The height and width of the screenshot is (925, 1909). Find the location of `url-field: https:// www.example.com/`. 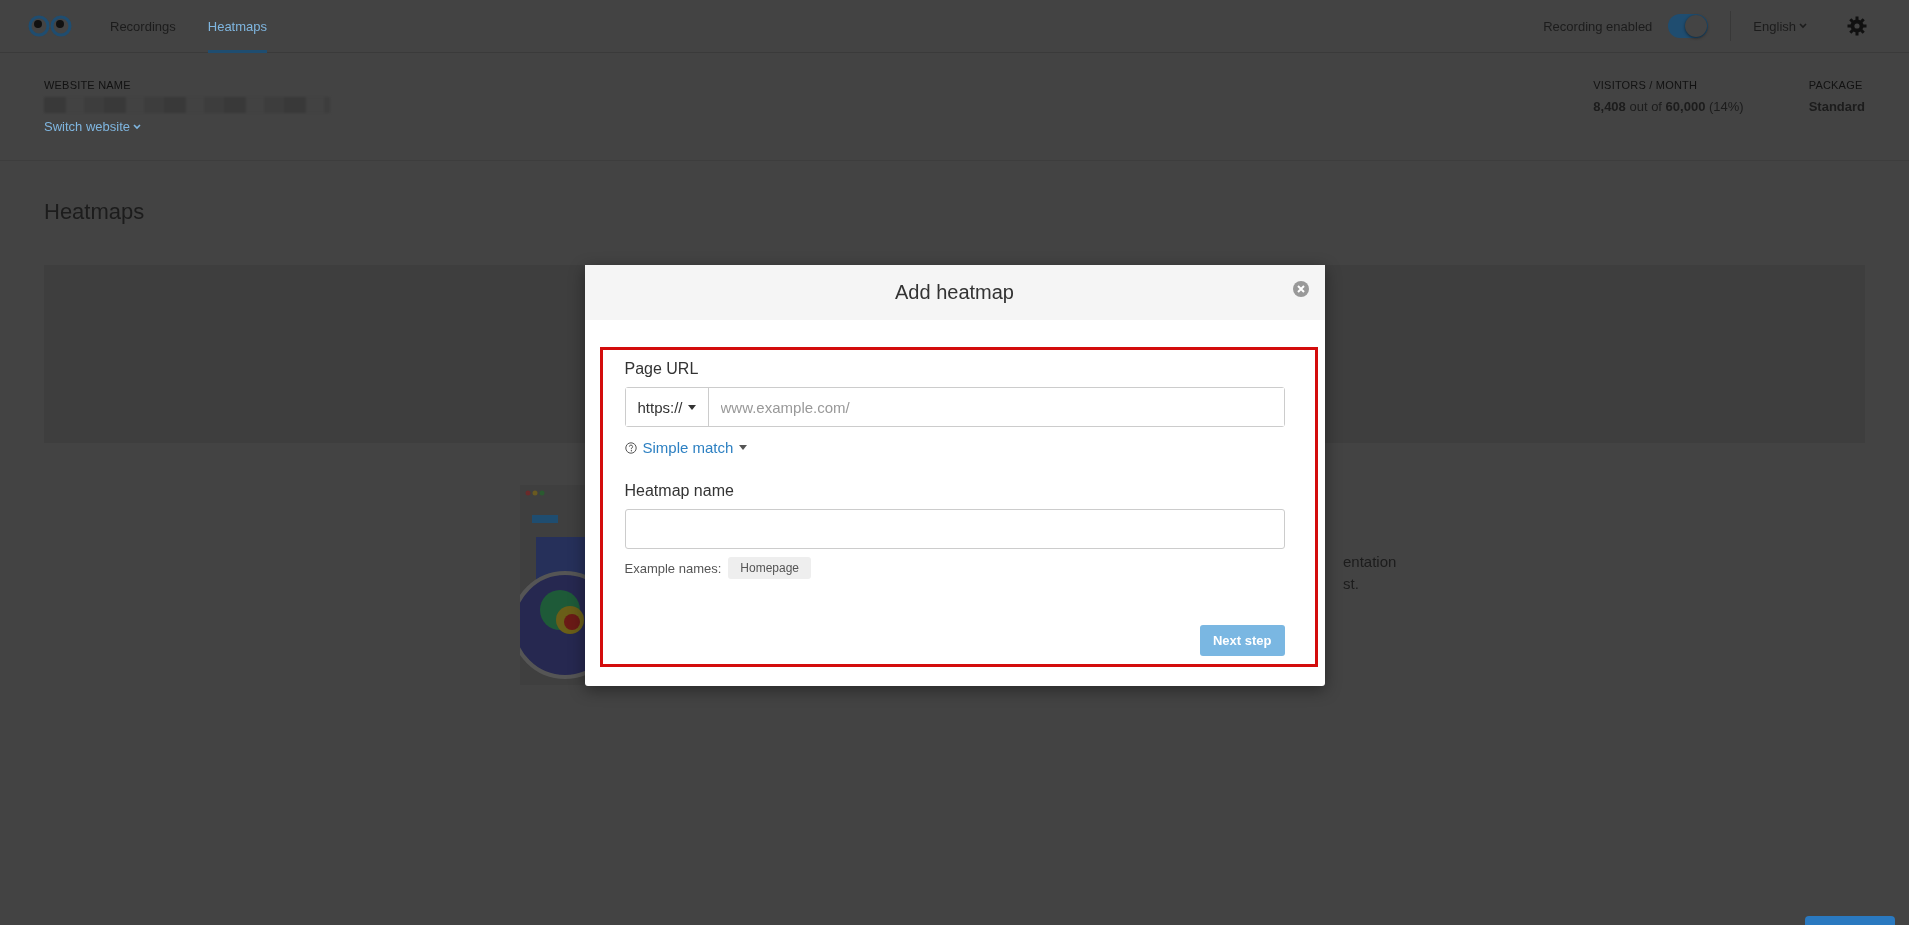

url-field: https:// www.example.com/ is located at coordinates (954, 407).